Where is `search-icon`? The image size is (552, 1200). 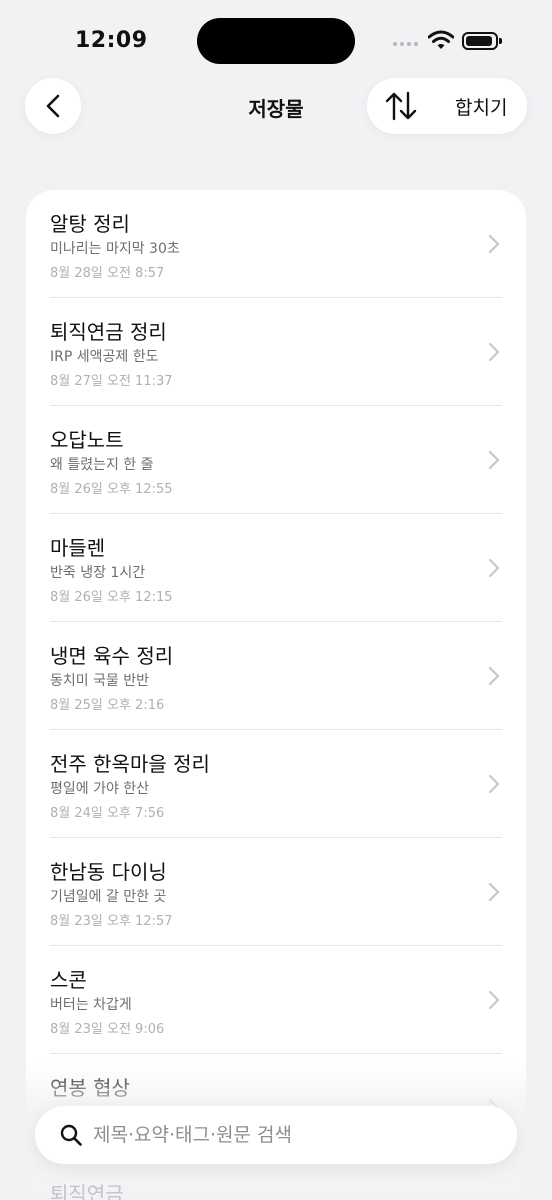 search-icon is located at coordinates (71, 1135).